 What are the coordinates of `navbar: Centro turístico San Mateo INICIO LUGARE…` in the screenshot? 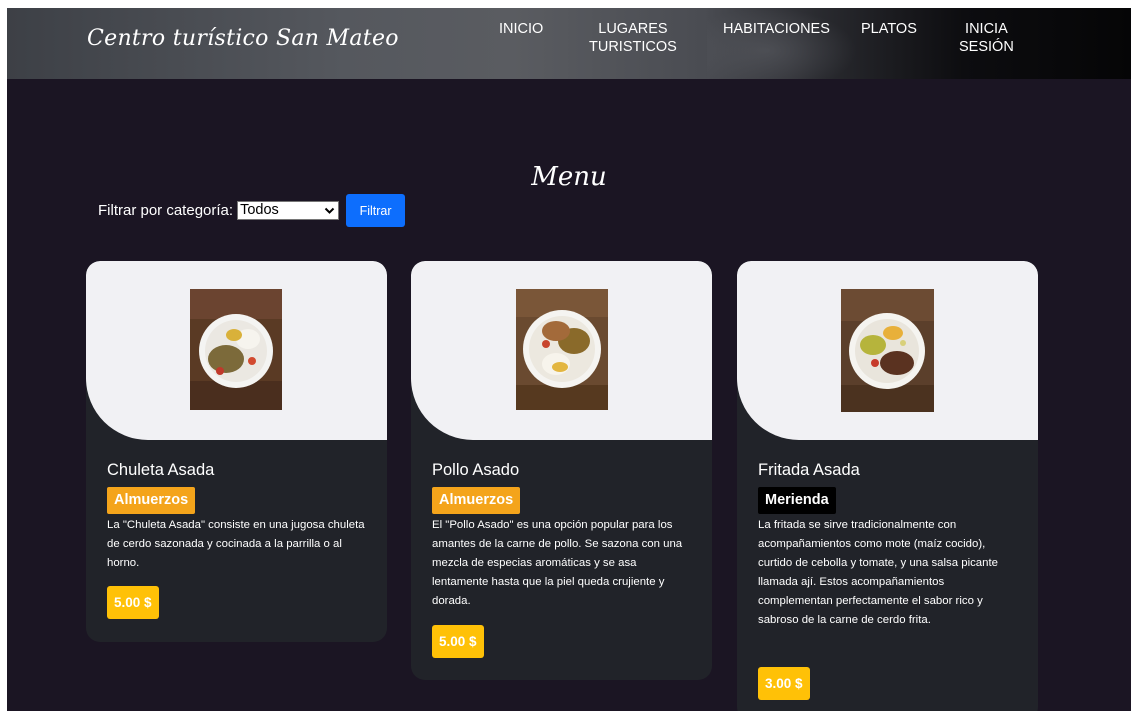 It's located at (569, 43).